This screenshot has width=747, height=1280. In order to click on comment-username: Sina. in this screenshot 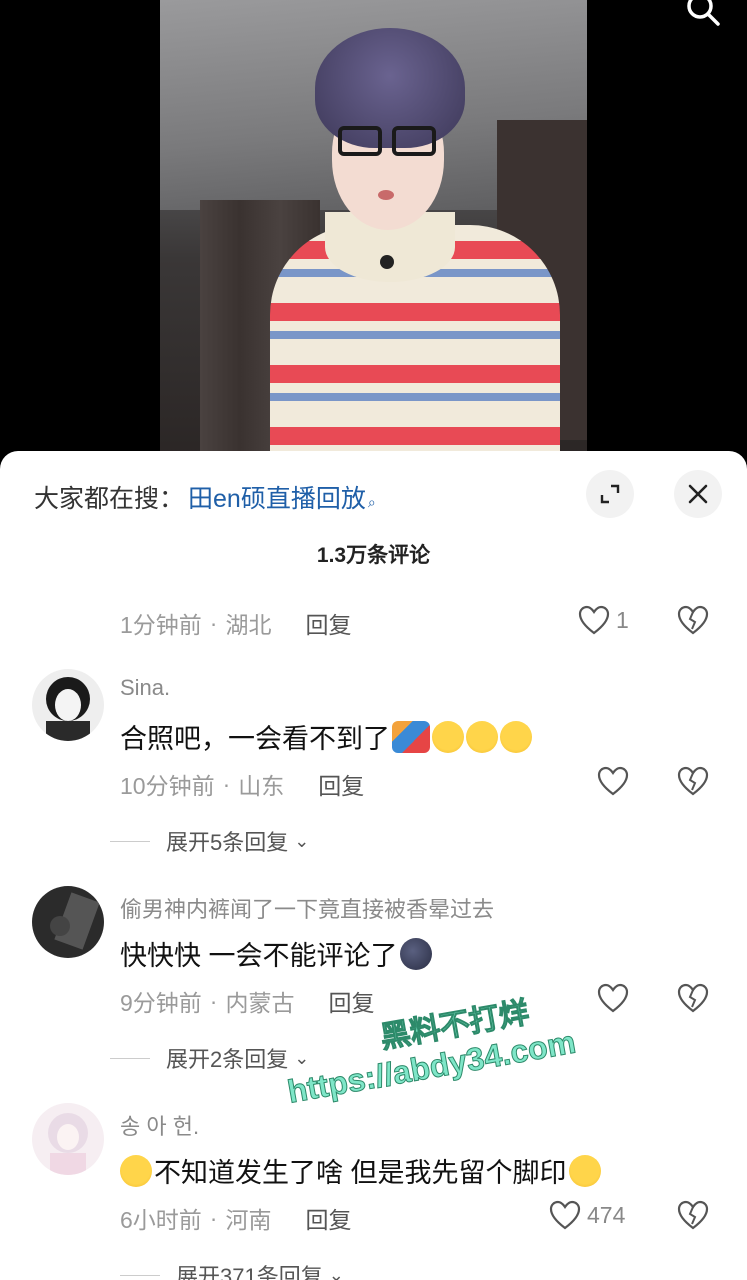, I will do `click(145, 688)`.